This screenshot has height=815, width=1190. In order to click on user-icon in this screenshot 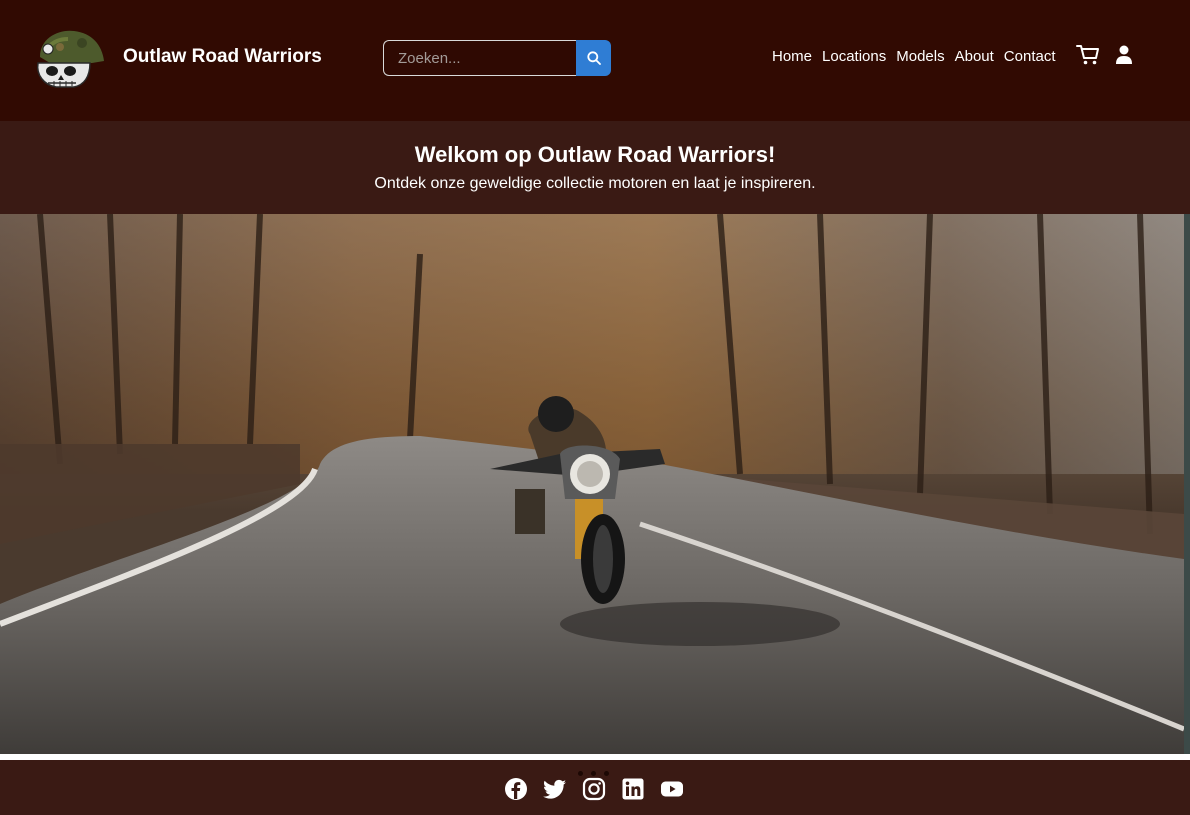, I will do `click(1124, 55)`.